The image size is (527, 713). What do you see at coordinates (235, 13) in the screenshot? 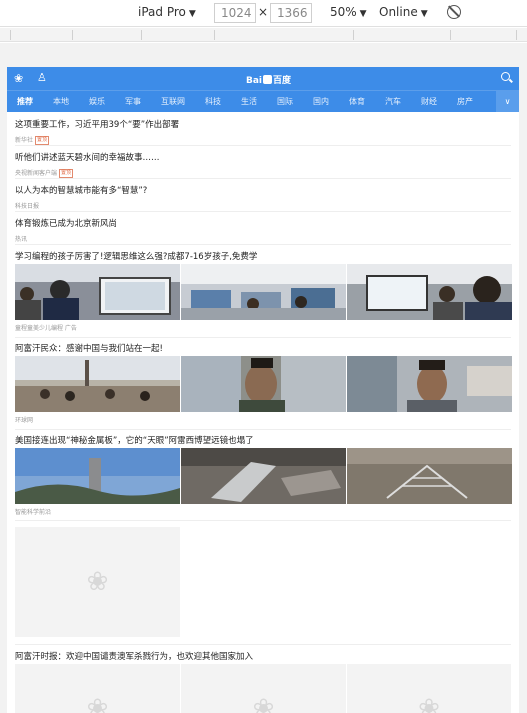
I see `viewport-width-field: 1024` at bounding box center [235, 13].